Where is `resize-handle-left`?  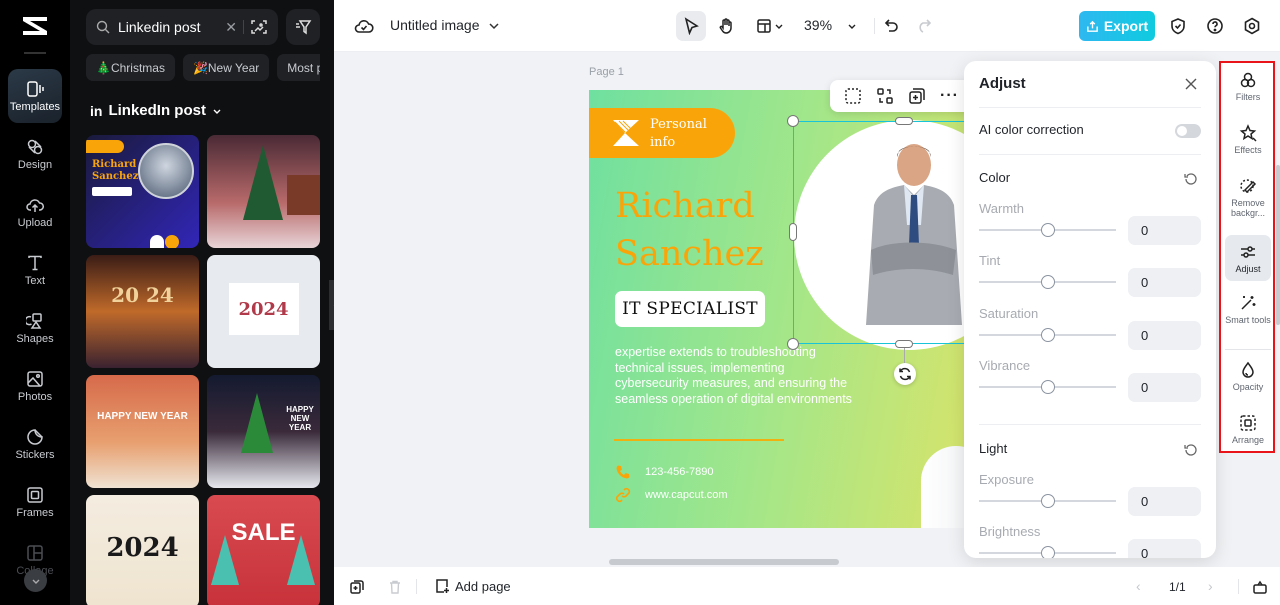
resize-handle-left is located at coordinates (793, 232).